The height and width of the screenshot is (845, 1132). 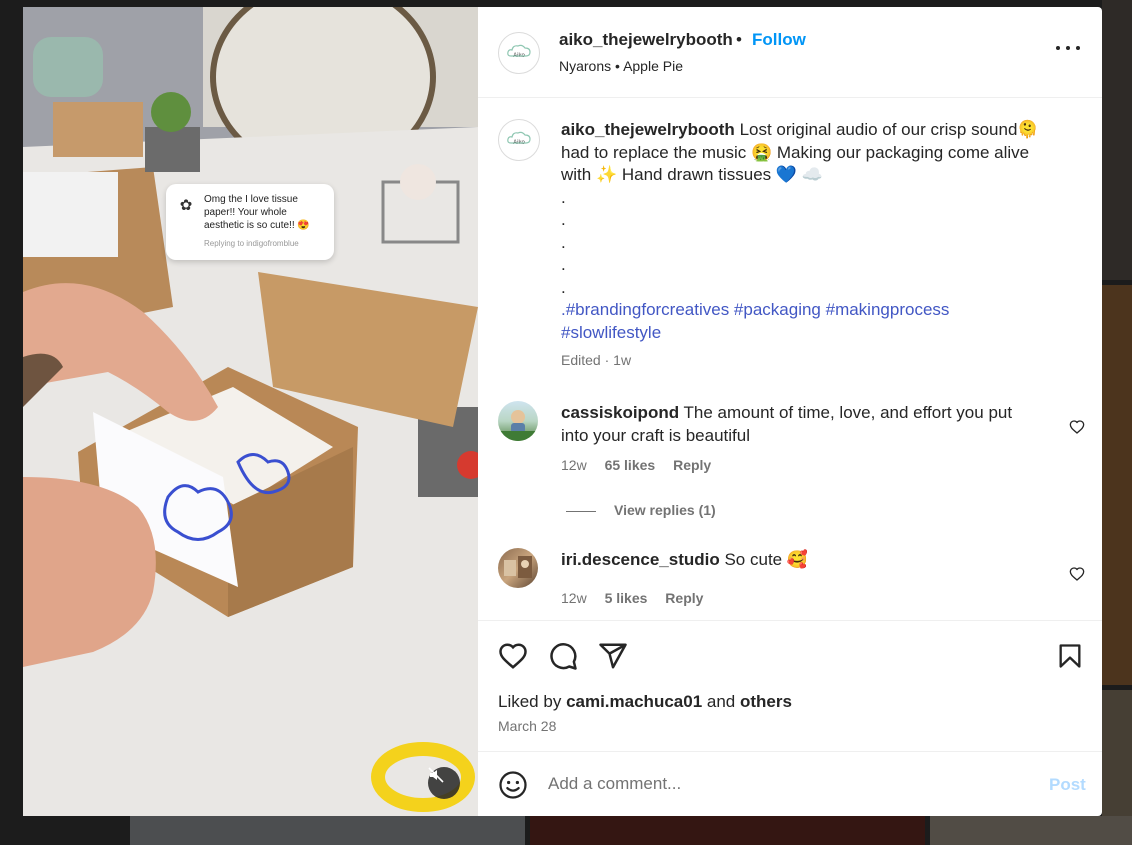 What do you see at coordinates (622, 360) in the screenshot?
I see `post-age: 1w` at bounding box center [622, 360].